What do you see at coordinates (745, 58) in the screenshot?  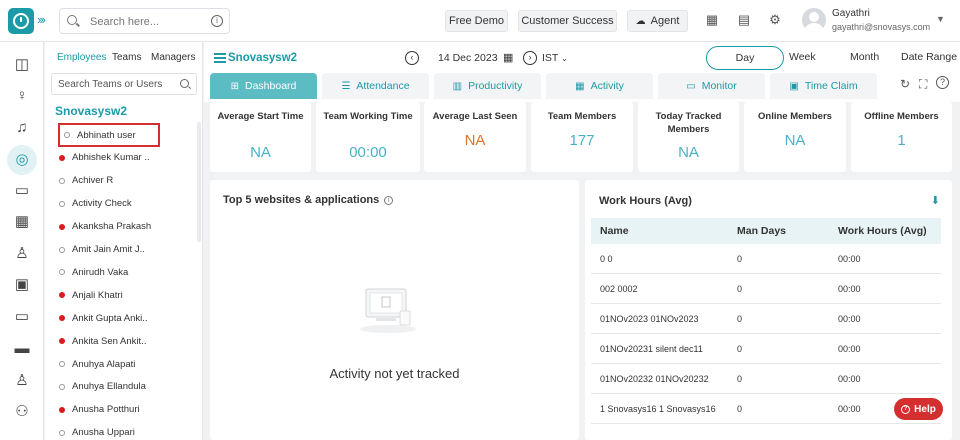 I see `period-day: Day` at bounding box center [745, 58].